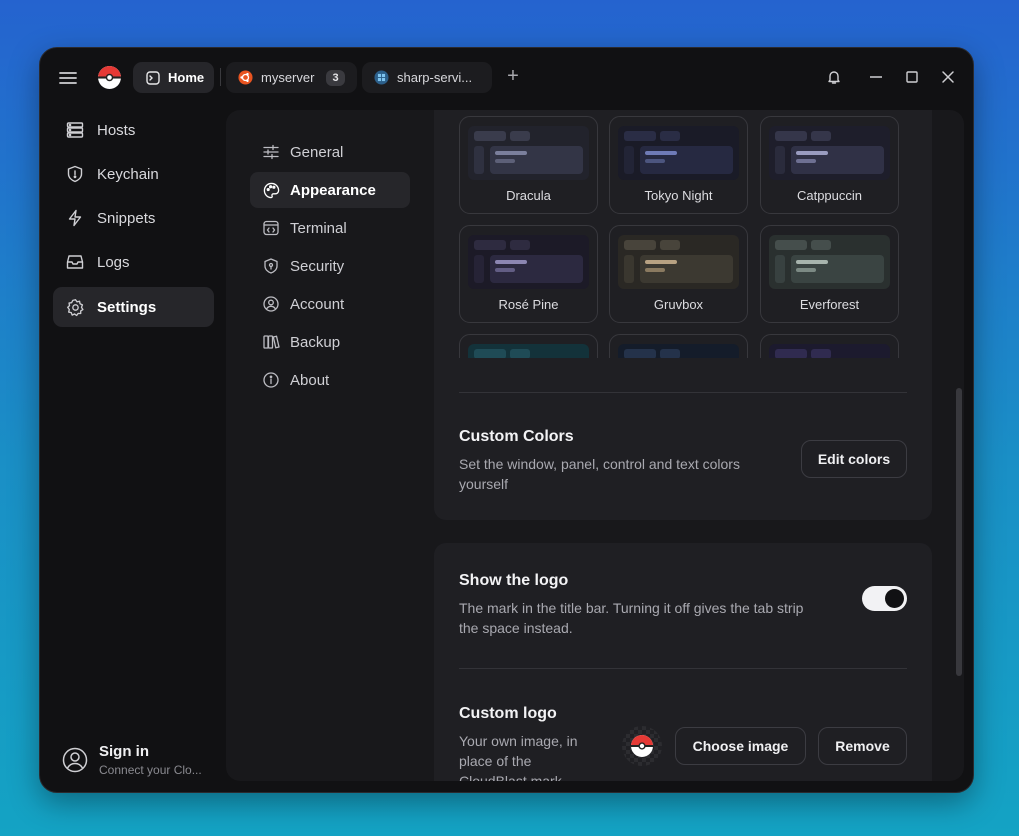  Describe the element at coordinates (862, 746) in the screenshot. I see `remove-logo-button: Remove` at that location.